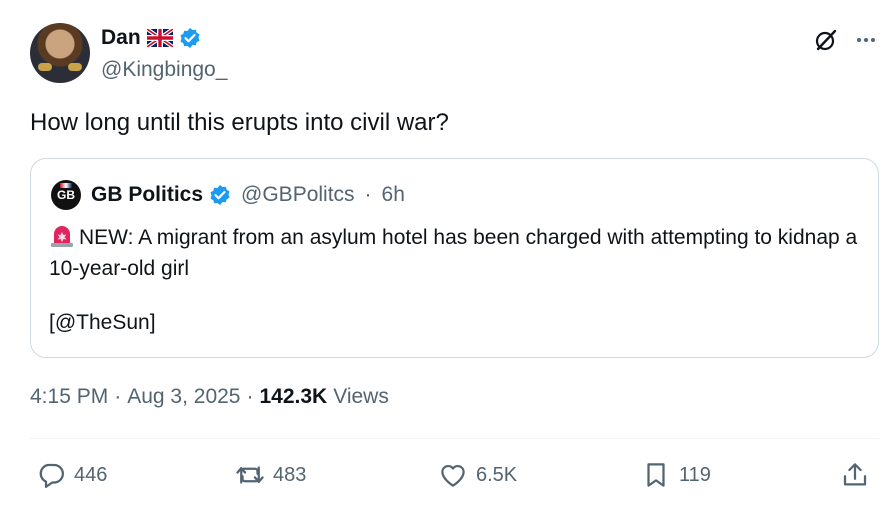 The image size is (892, 508). Describe the element at coordinates (298, 194) in the screenshot. I see `quoted-handle: @GBPolitcs` at that location.